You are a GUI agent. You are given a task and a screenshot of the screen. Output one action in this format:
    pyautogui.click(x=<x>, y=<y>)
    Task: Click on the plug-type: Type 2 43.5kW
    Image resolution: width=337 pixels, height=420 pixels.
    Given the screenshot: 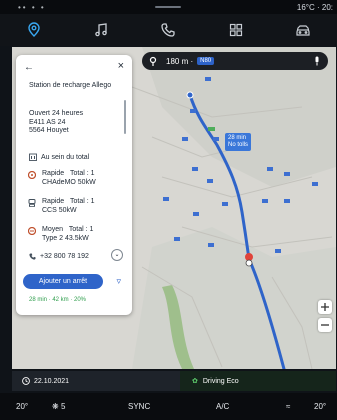 What is the action you would take?
    pyautogui.click(x=65, y=238)
    